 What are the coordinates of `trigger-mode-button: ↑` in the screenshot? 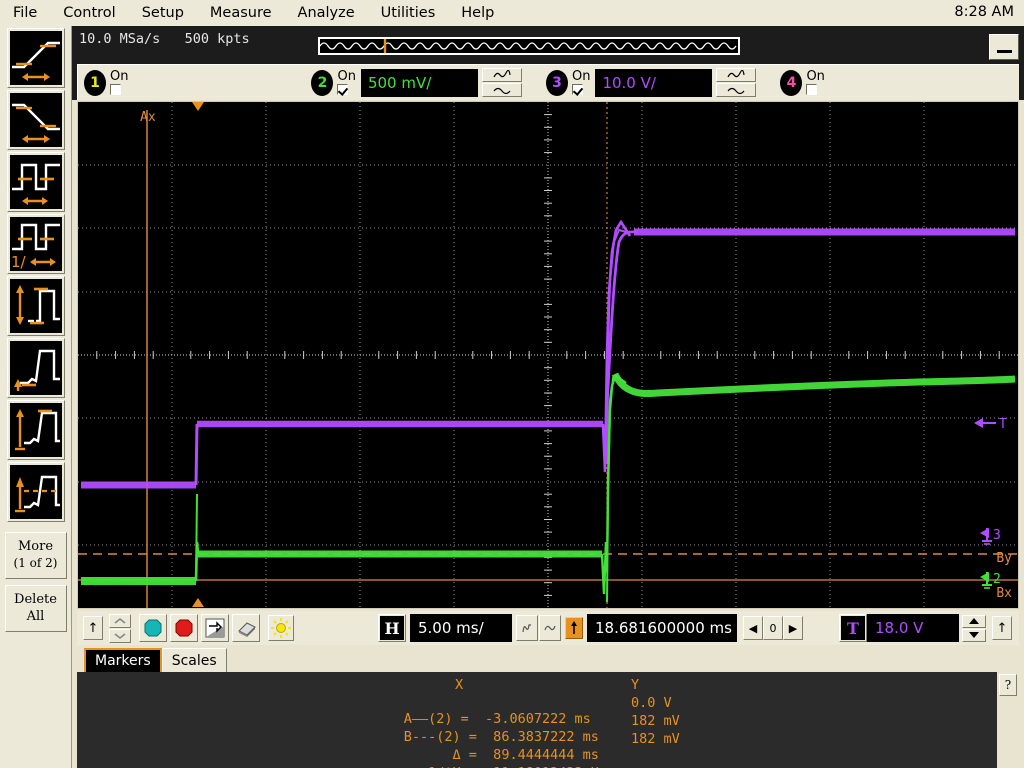 It's located at (1002, 628).